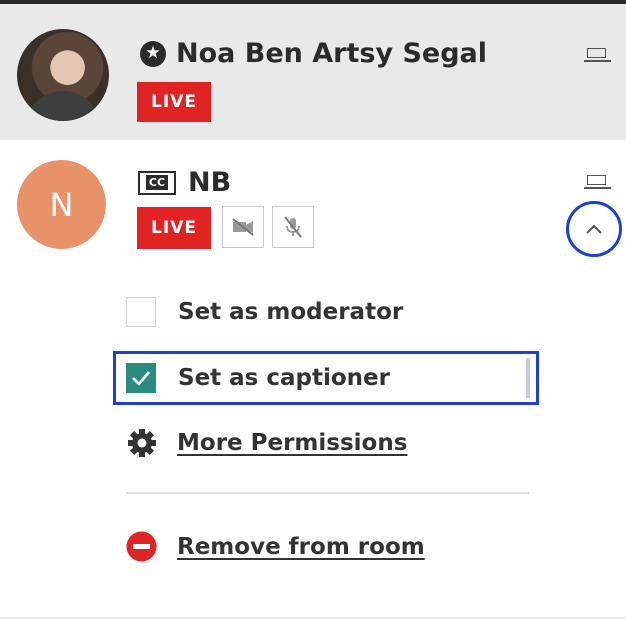 The width and height of the screenshot is (626, 623). I want to click on set-captioner-option: Set as captioner, so click(258, 378).